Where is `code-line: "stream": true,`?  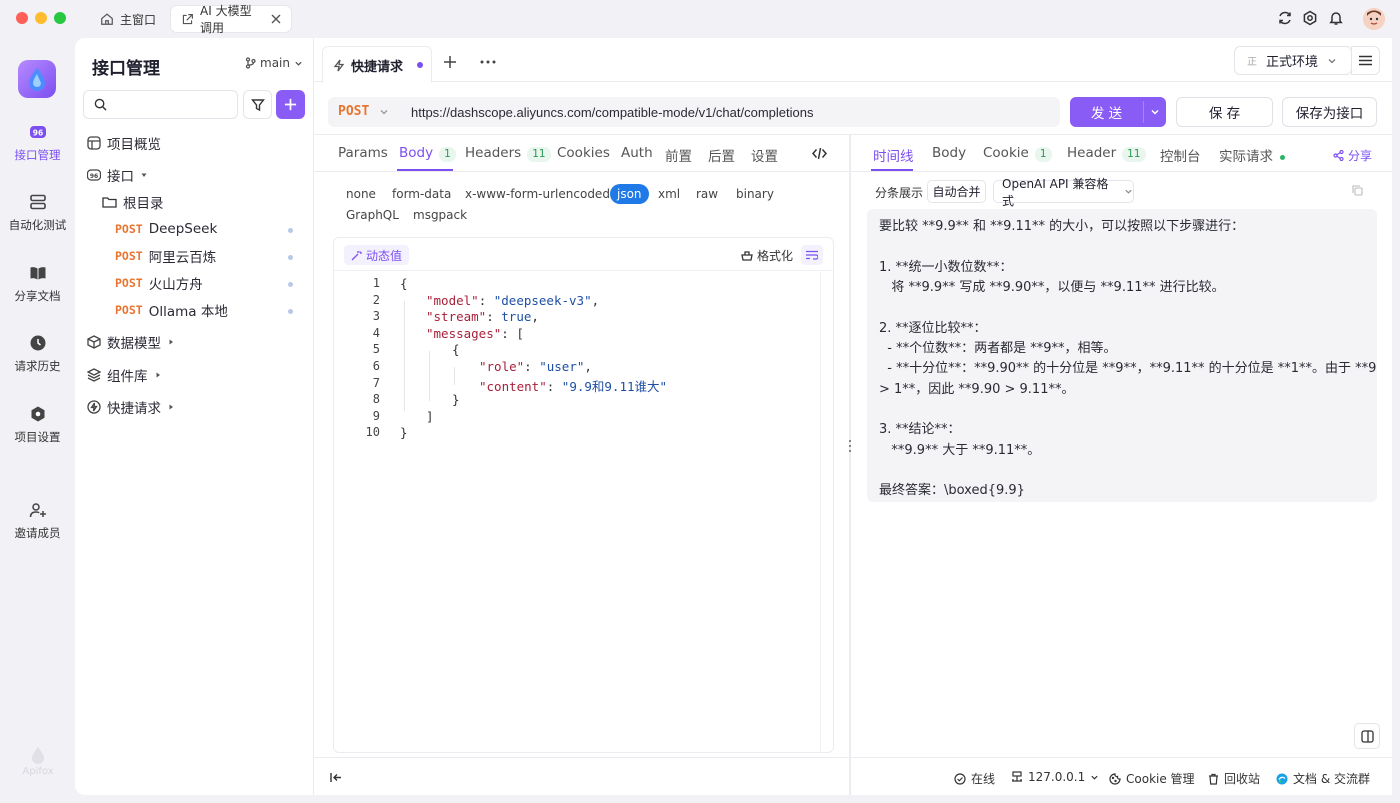
code-line: "stream": true, is located at coordinates (482, 316).